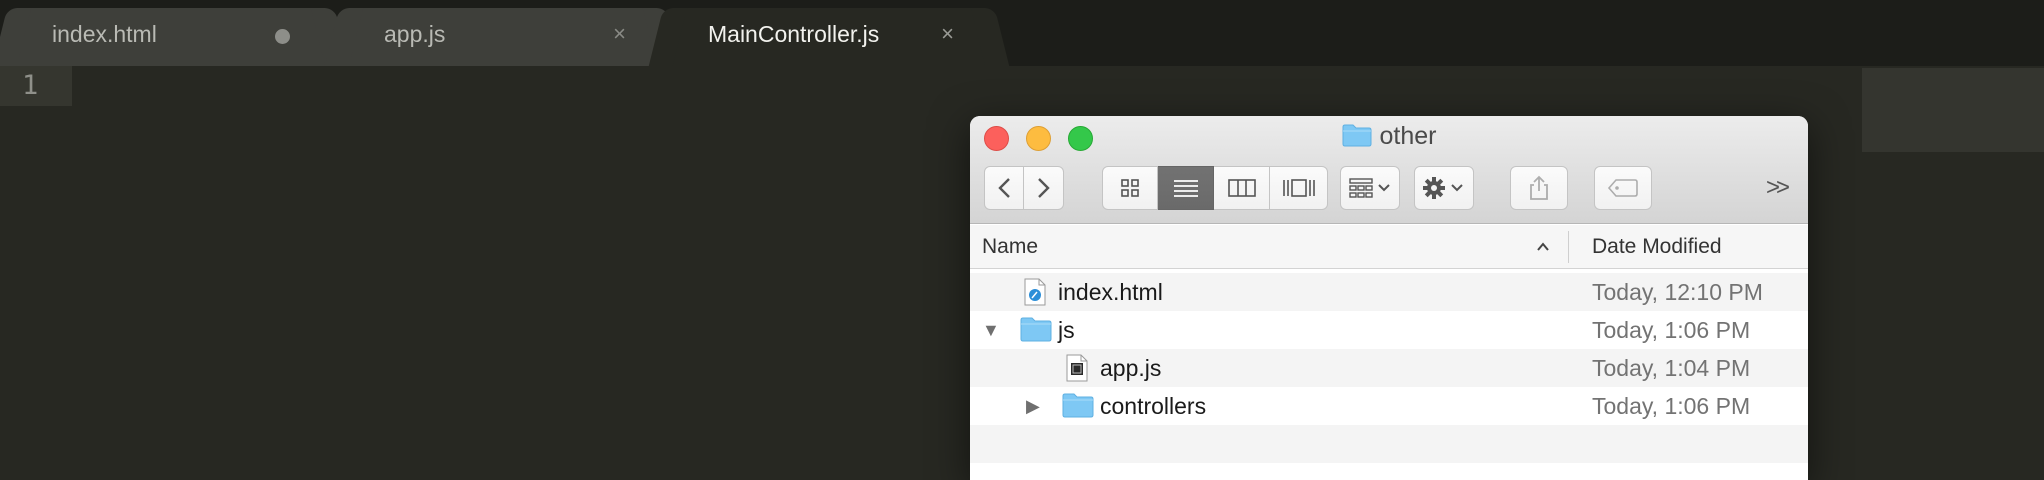 This screenshot has width=2044, height=480. Describe the element at coordinates (1953, 110) in the screenshot. I see `minimap` at that location.